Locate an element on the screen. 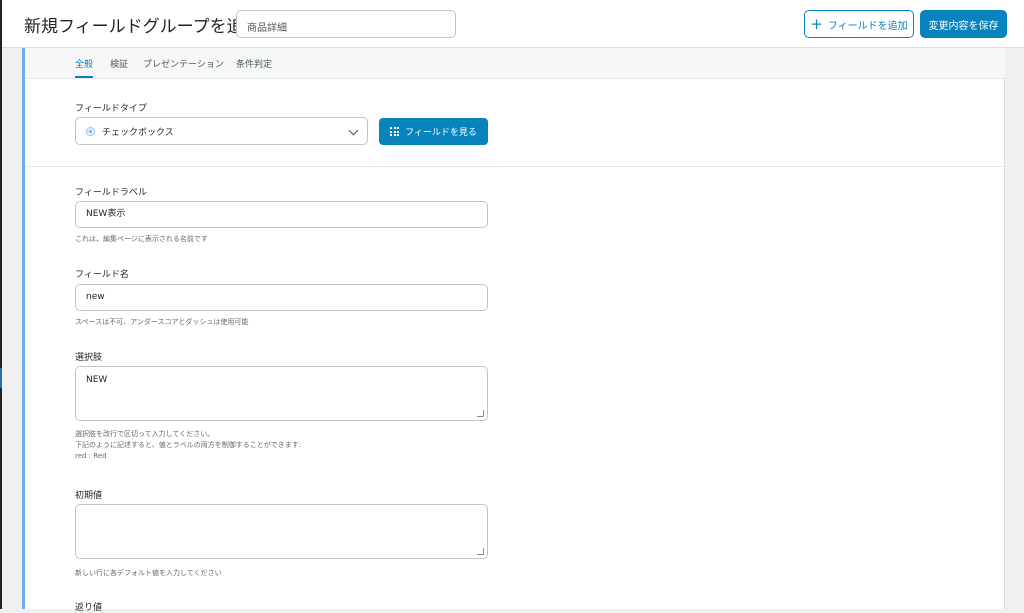 The width and height of the screenshot is (1024, 613). browse-fields-label: フィールドを見る is located at coordinates (441, 133).